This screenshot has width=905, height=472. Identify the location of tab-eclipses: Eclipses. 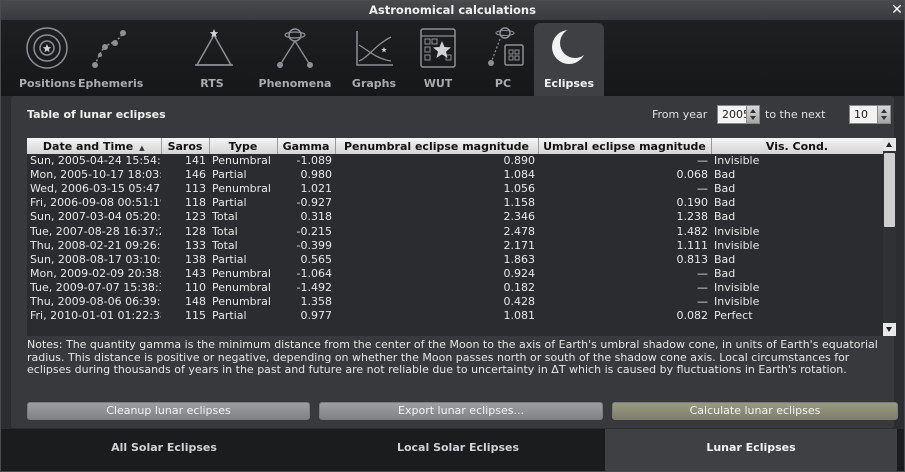
(569, 59).